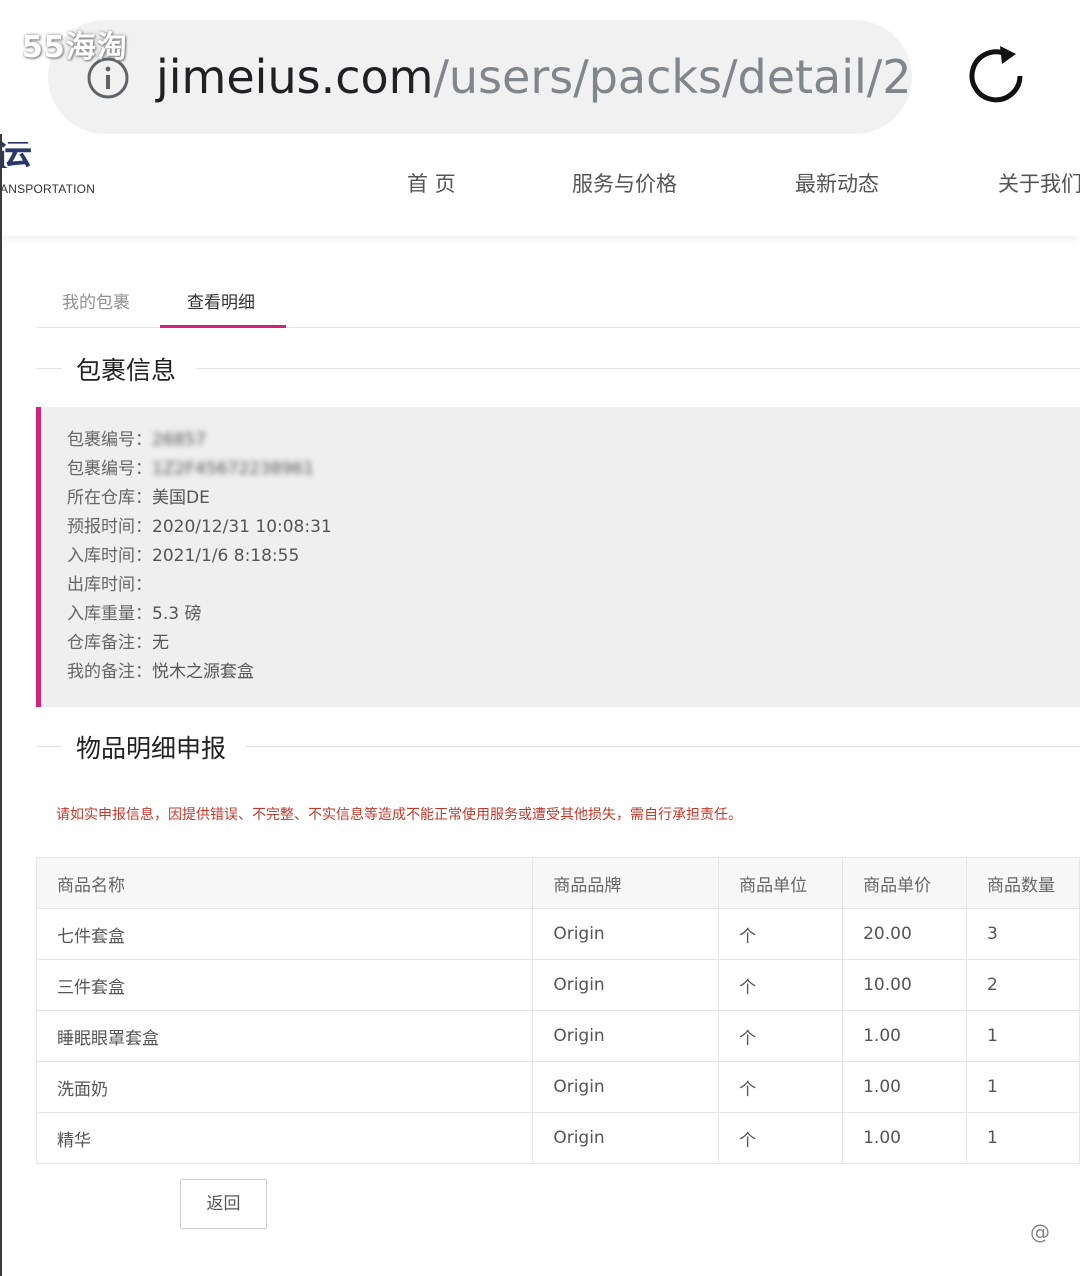 Image resolution: width=1080 pixels, height=1276 pixels. Describe the element at coordinates (284, 934) in the screenshot. I see `cell-name: 七件套盒` at that location.